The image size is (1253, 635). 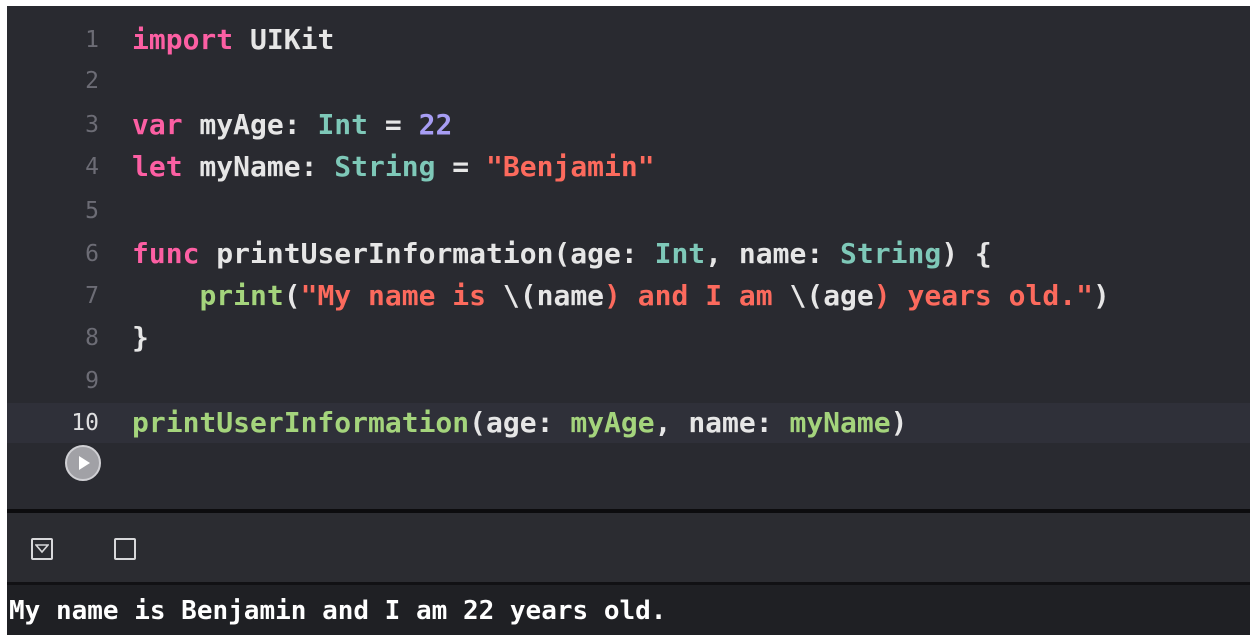 What do you see at coordinates (570, 166) in the screenshot?
I see `code-token-string: "Benjamin"` at bounding box center [570, 166].